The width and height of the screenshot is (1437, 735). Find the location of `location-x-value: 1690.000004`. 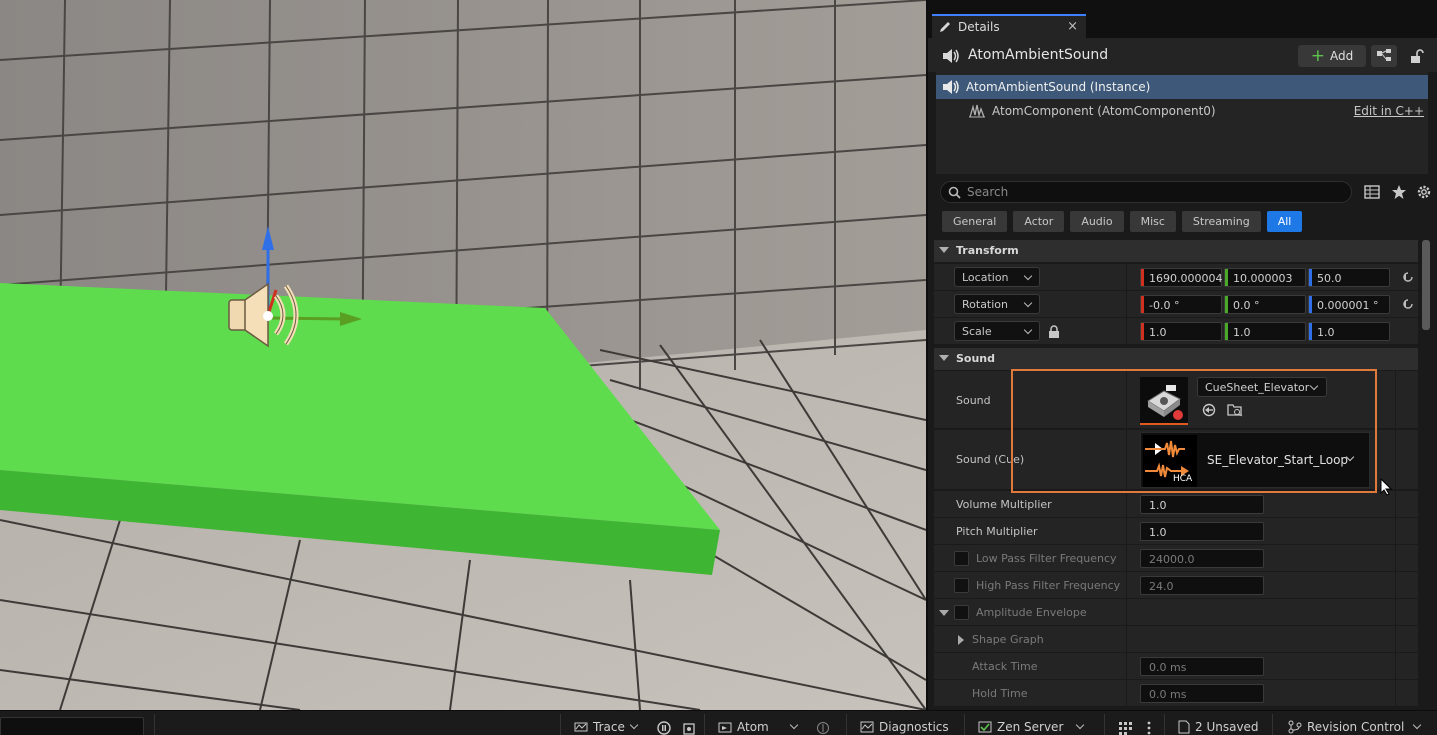

location-x-value: 1690.000004 is located at coordinates (1186, 278).